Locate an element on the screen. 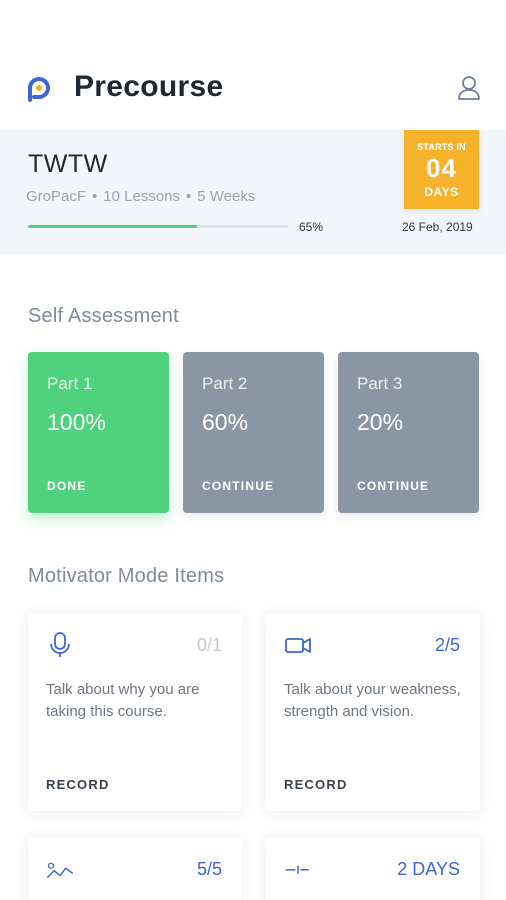  precourse-logo-icon is located at coordinates (39, 89).